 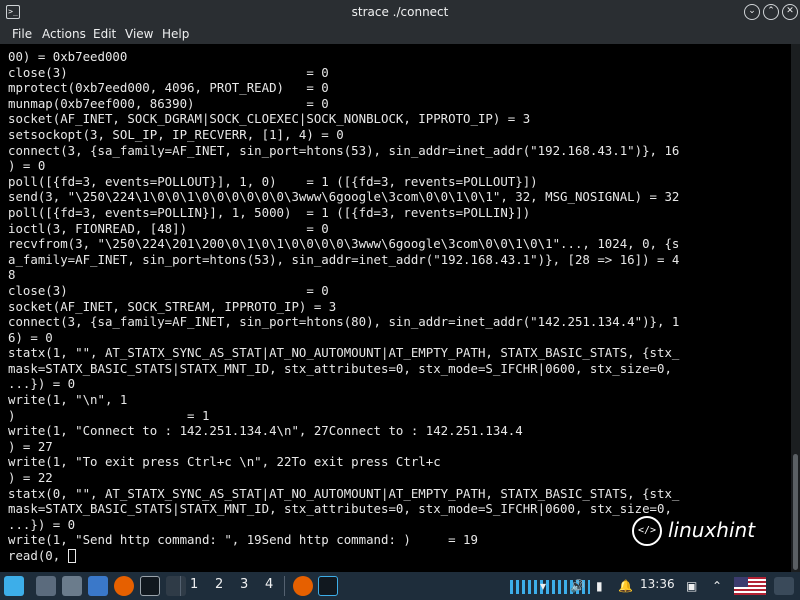 What do you see at coordinates (27, 166) in the screenshot?
I see `terminal-line: ) = 0` at bounding box center [27, 166].